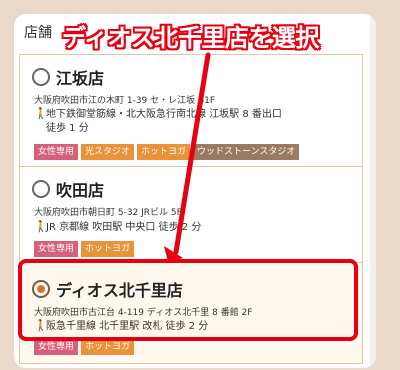  Describe the element at coordinates (173, 254) in the screenshot. I see `arrow-head` at that location.